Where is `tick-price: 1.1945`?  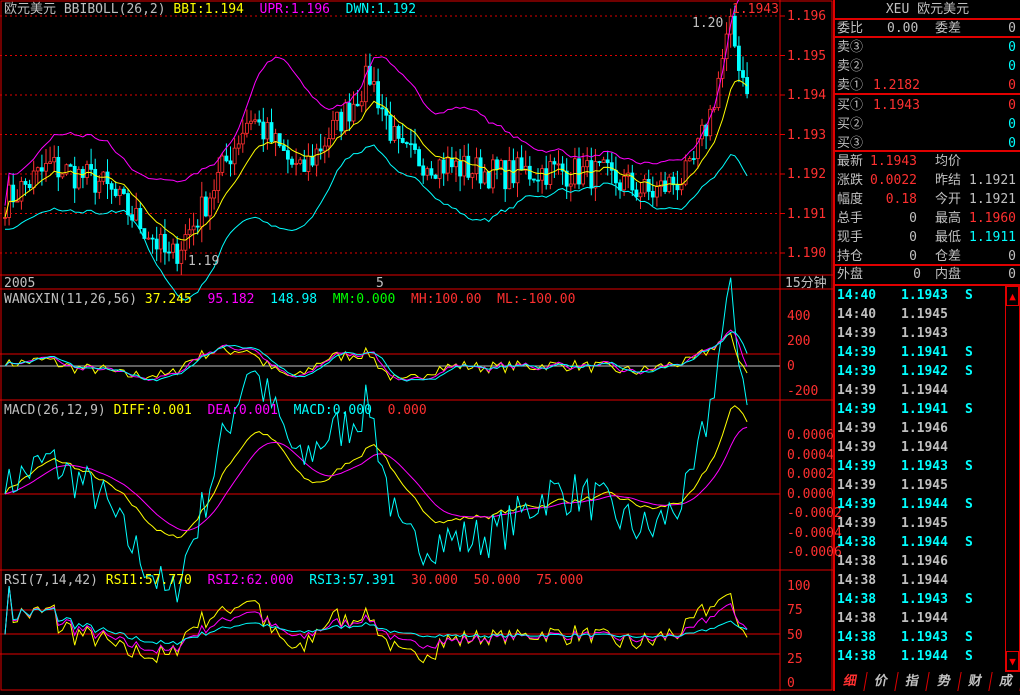
tick-price: 1.1945 is located at coordinates (924, 523).